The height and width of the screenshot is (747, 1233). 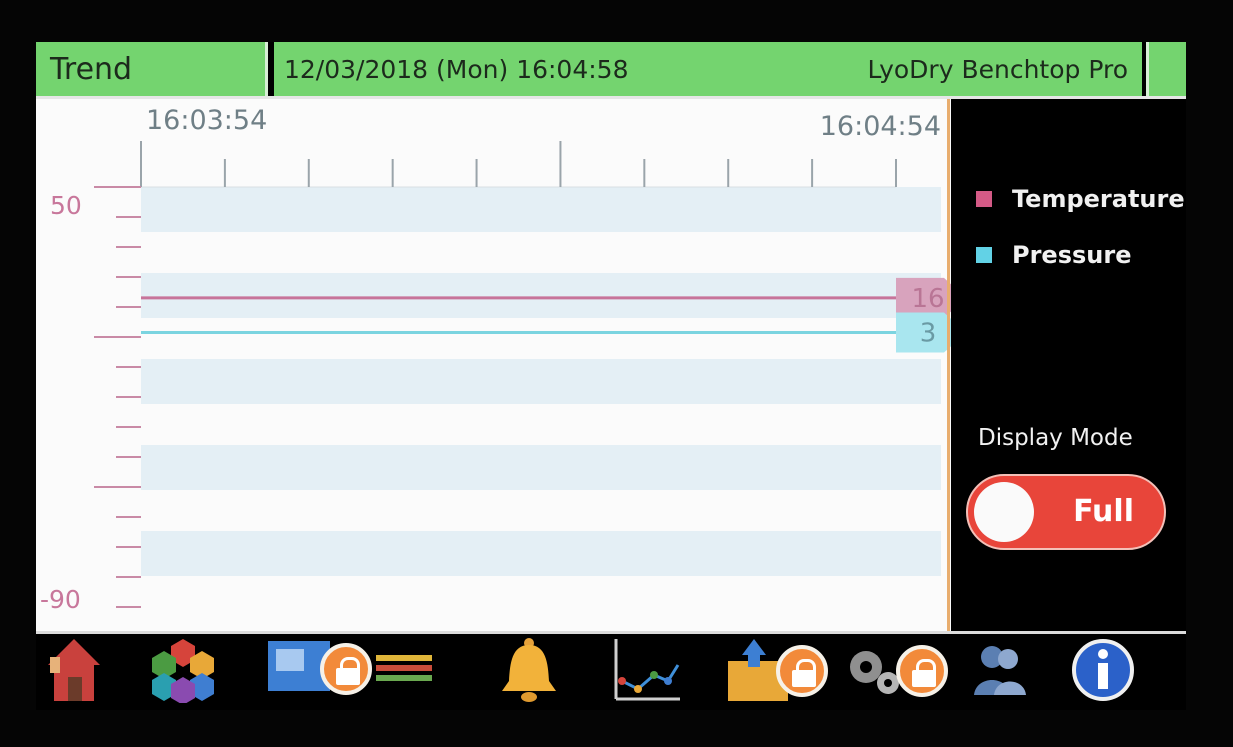 I want to click on header-end-block, so click(x=1166, y=69).